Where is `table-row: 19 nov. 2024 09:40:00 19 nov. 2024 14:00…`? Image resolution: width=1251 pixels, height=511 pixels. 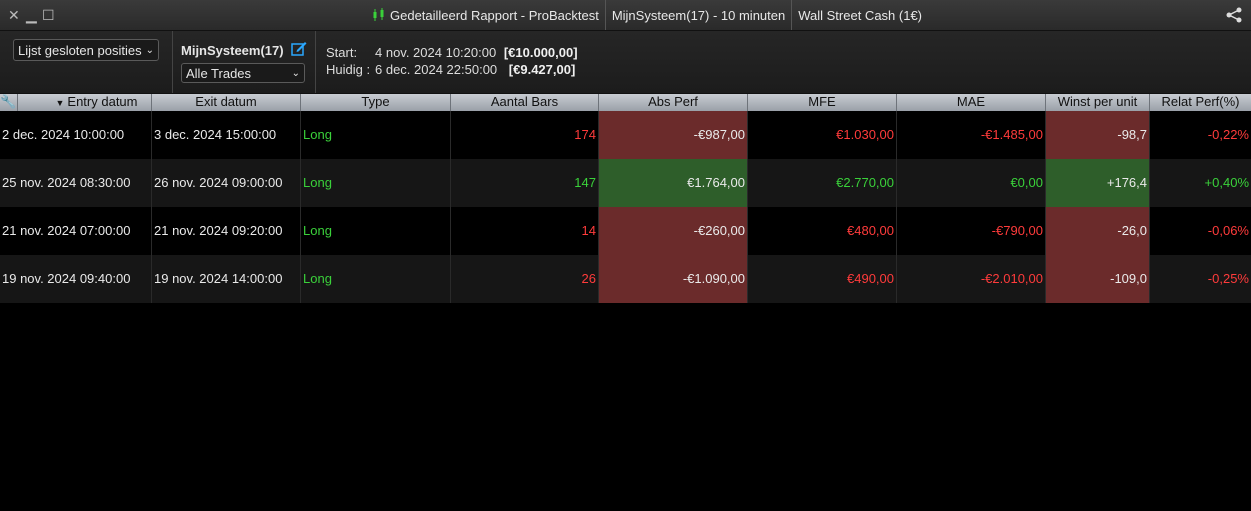 table-row: 19 nov. 2024 09:40:00 19 nov. 2024 14:00… is located at coordinates (625, 279).